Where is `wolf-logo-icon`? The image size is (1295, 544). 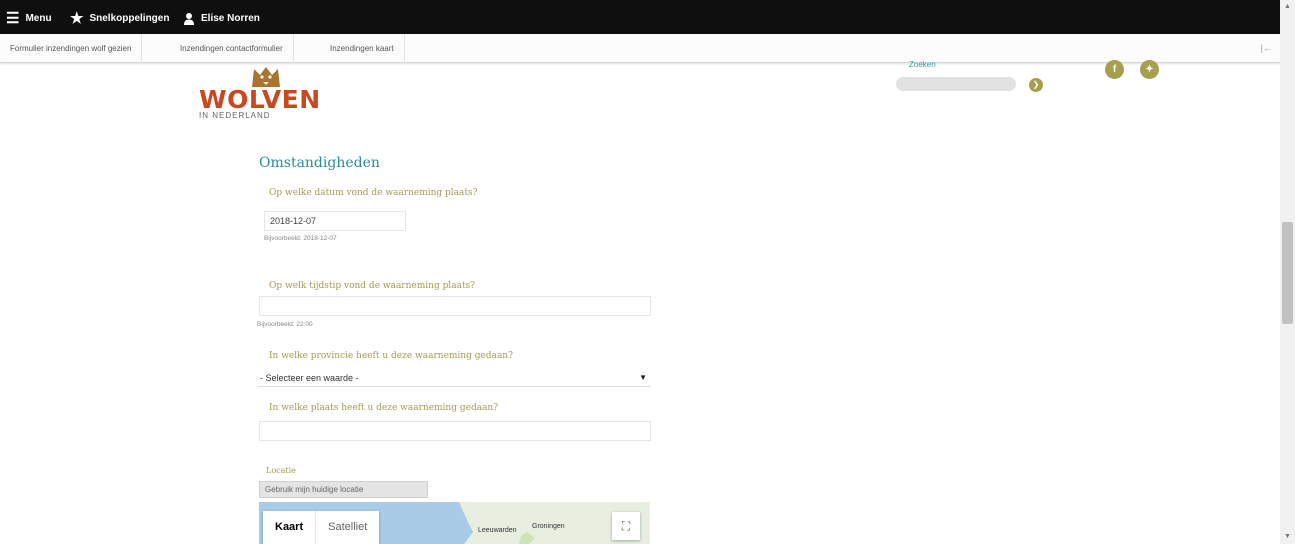
wolf-logo-icon is located at coordinates (266, 77).